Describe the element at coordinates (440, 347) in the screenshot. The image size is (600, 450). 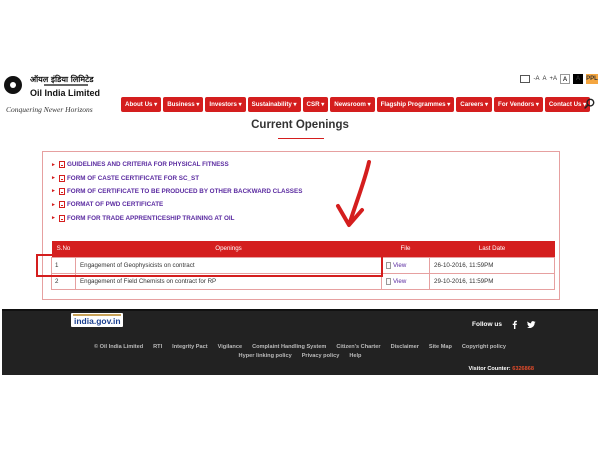
I see `footer-link-site-map: Site Map` at that location.